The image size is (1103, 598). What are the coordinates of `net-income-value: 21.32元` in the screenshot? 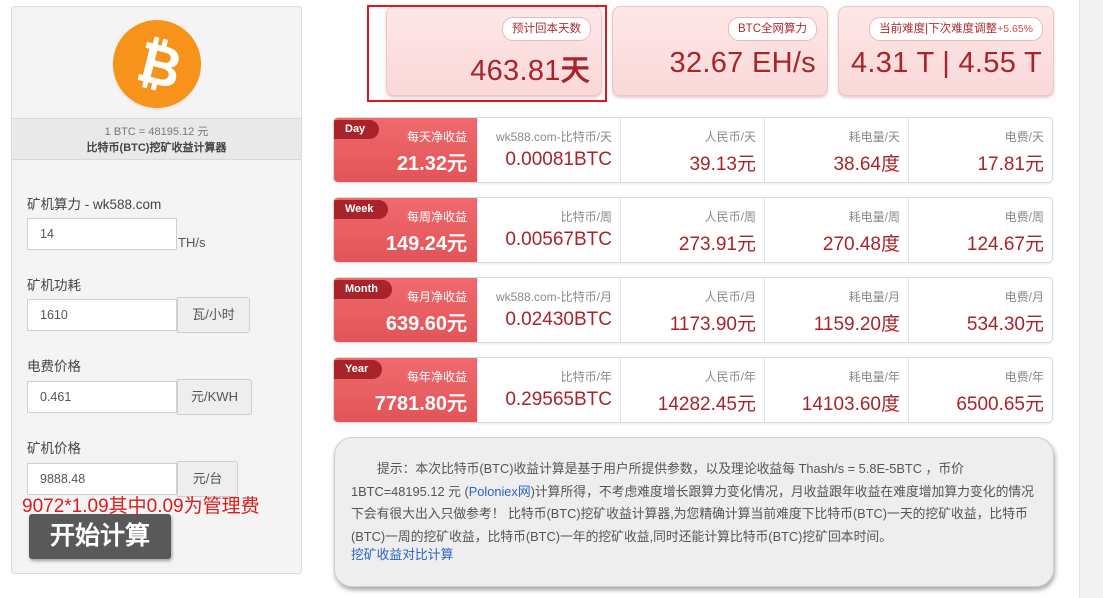 It's located at (431, 164).